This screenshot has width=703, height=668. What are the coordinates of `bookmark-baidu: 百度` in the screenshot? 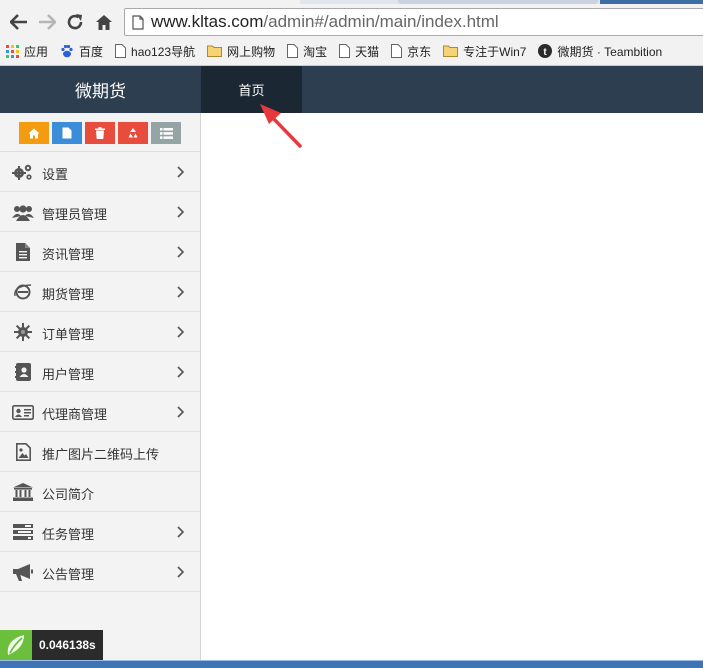 It's located at (81, 51).